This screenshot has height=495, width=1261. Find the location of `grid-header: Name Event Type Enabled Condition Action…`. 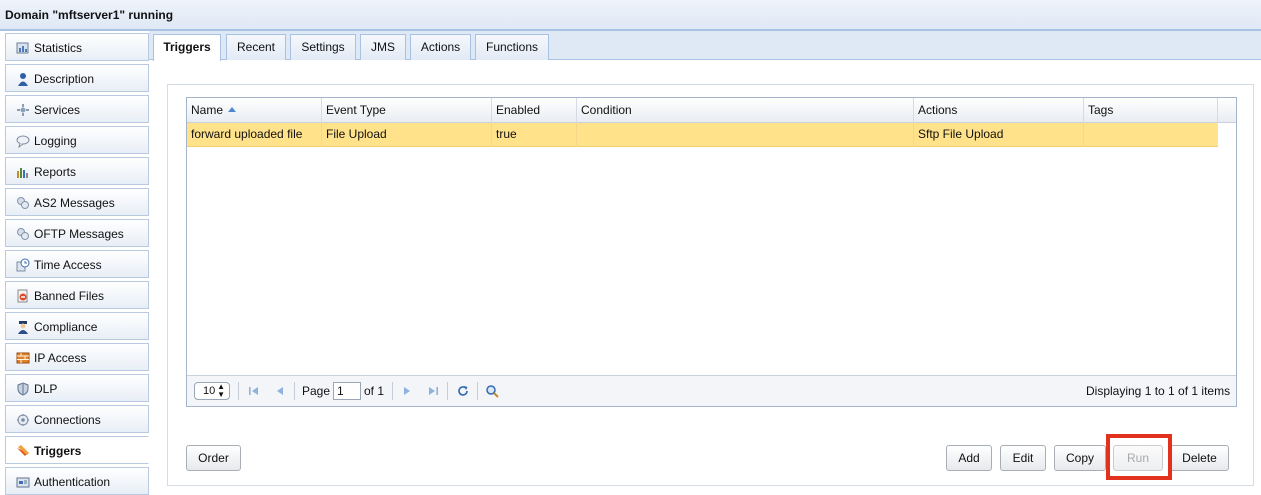

grid-header: Name Event Type Enabled Condition Action… is located at coordinates (711, 110).